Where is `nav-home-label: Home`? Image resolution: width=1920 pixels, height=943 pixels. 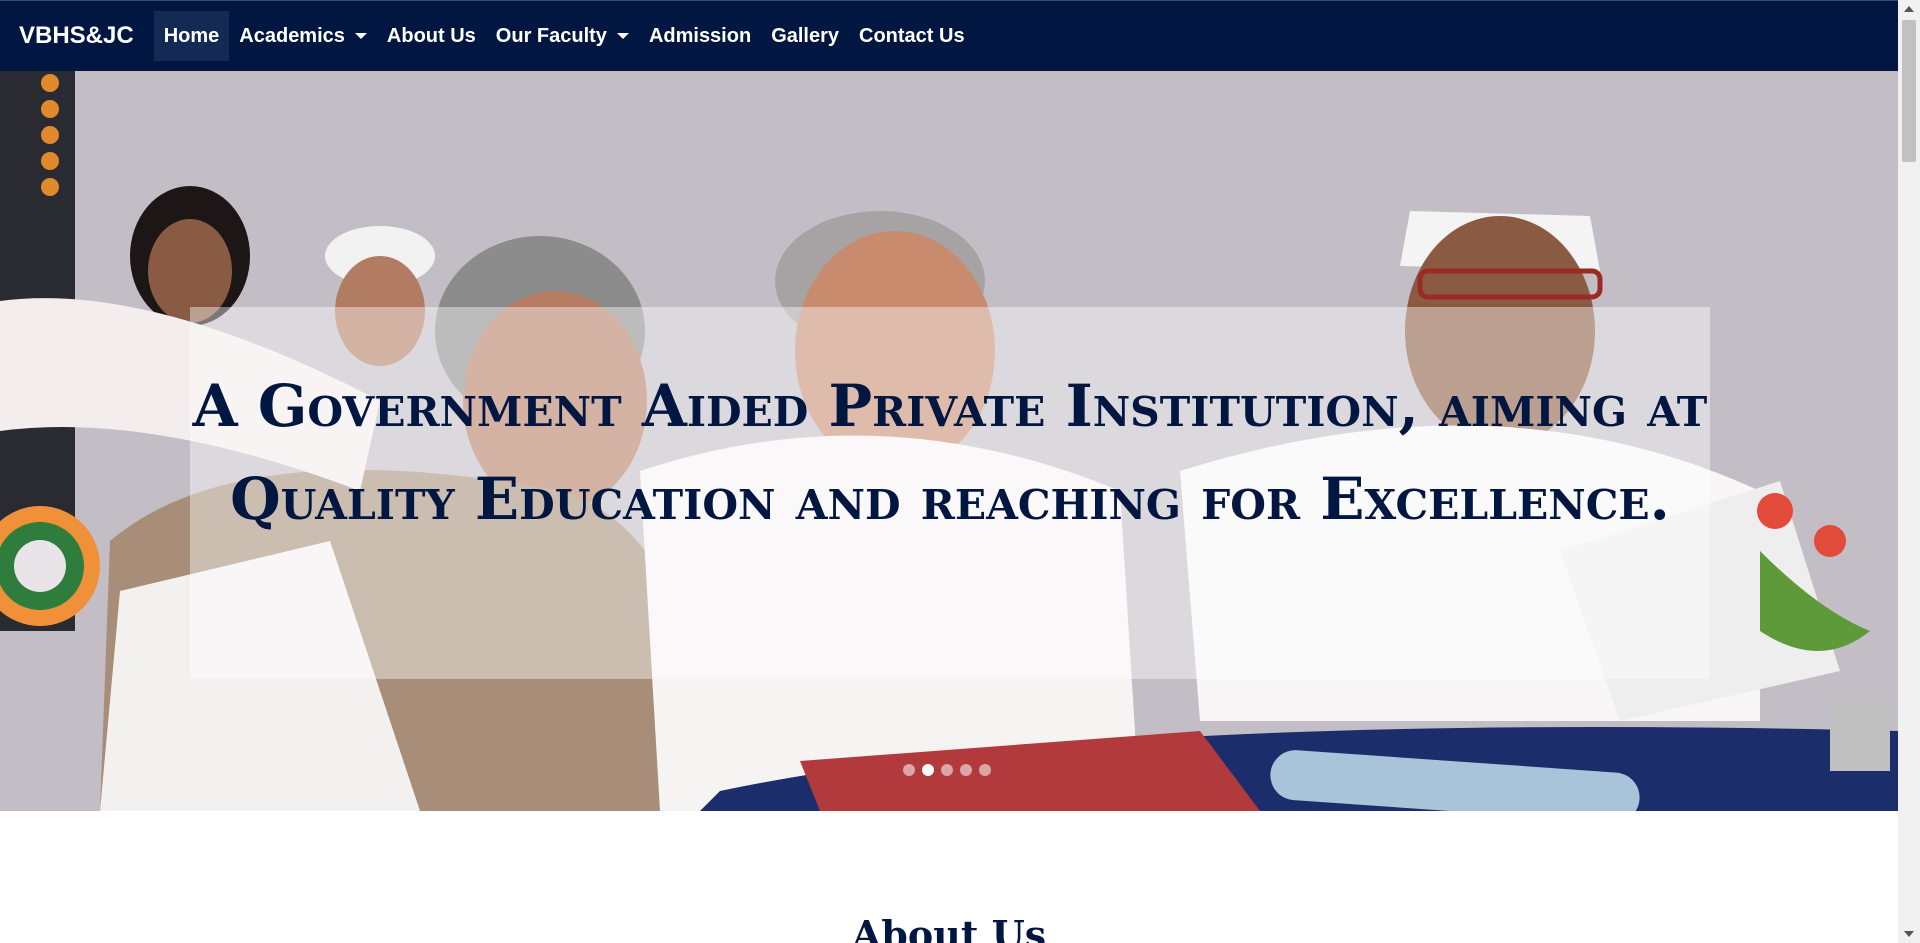 nav-home-label: Home is located at coordinates (191, 35).